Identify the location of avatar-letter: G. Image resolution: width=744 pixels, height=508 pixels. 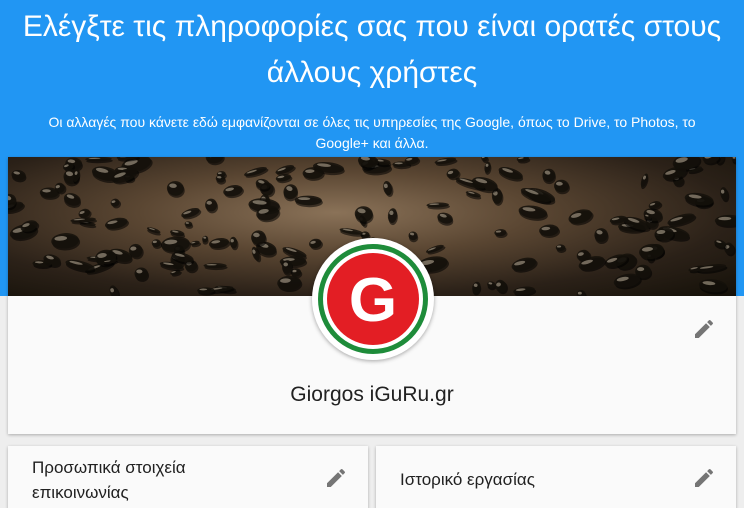
(373, 300).